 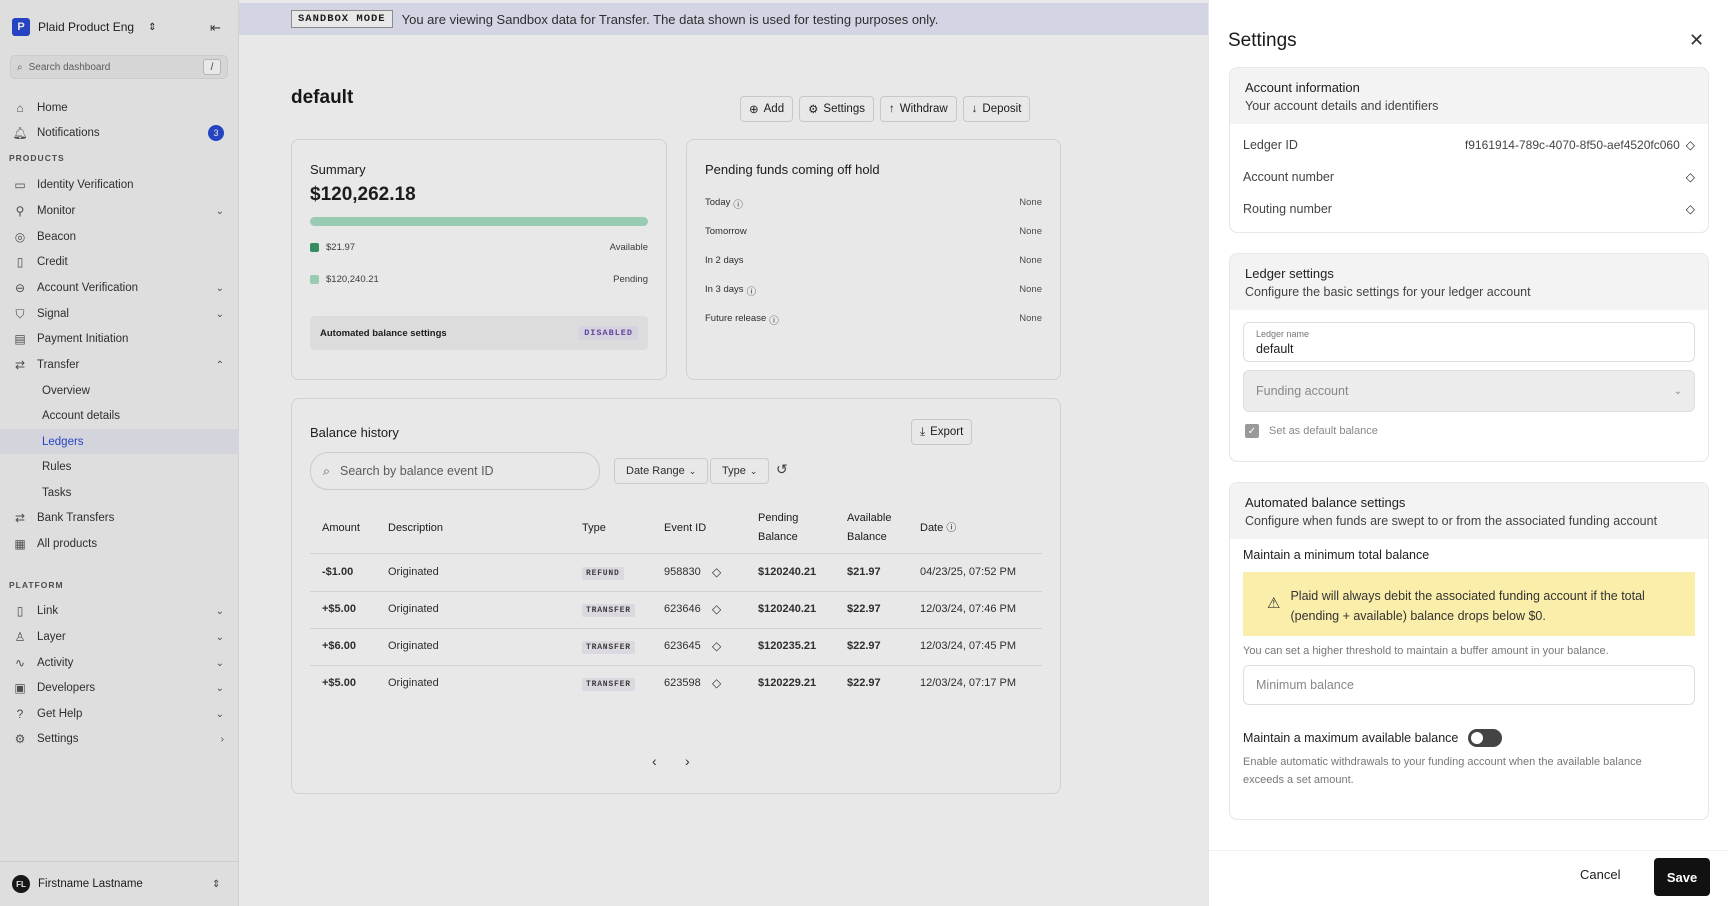 I want to click on sidebar-item-developers: ▣ Developers ⌄, so click(x=118, y=688).